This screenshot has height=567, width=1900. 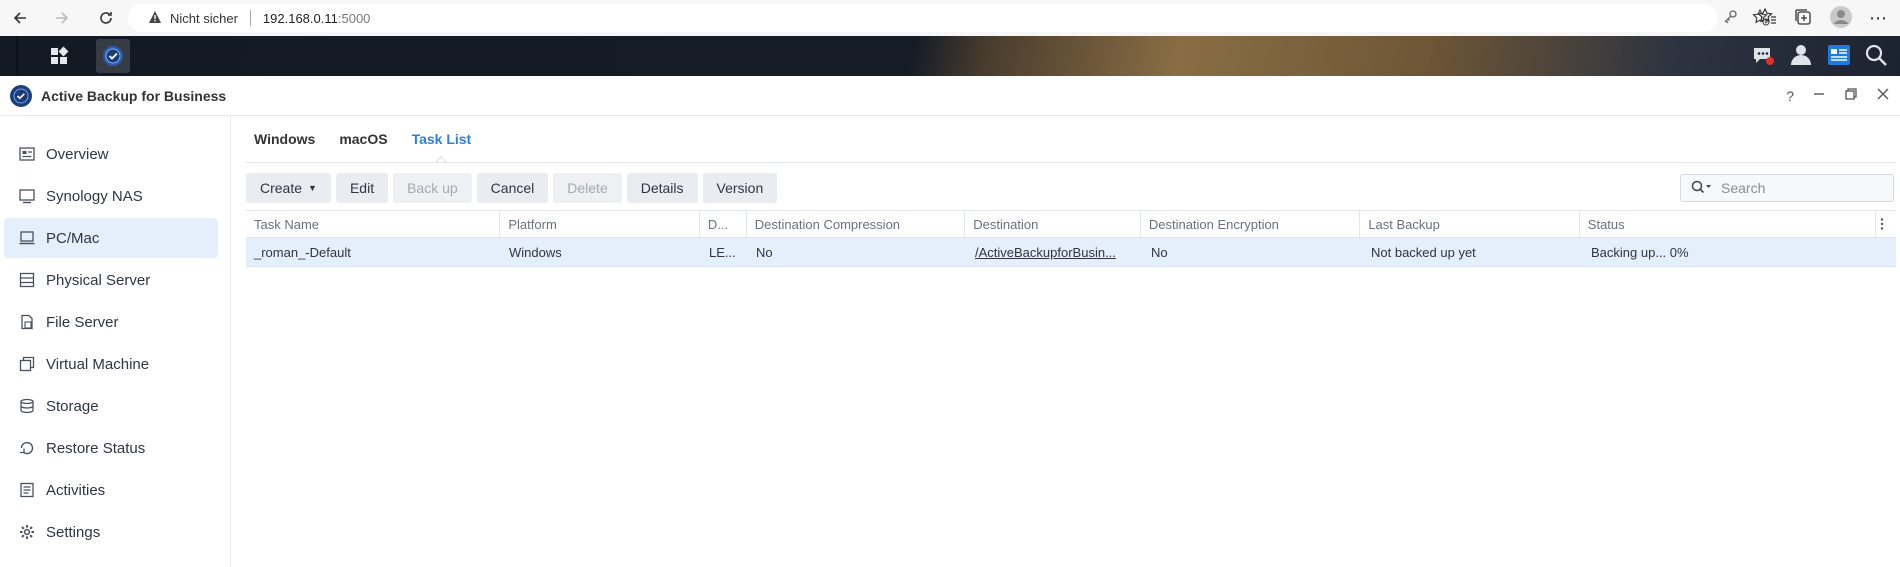 What do you see at coordinates (950, 56) in the screenshot?
I see `dsm-taskbar` at bounding box center [950, 56].